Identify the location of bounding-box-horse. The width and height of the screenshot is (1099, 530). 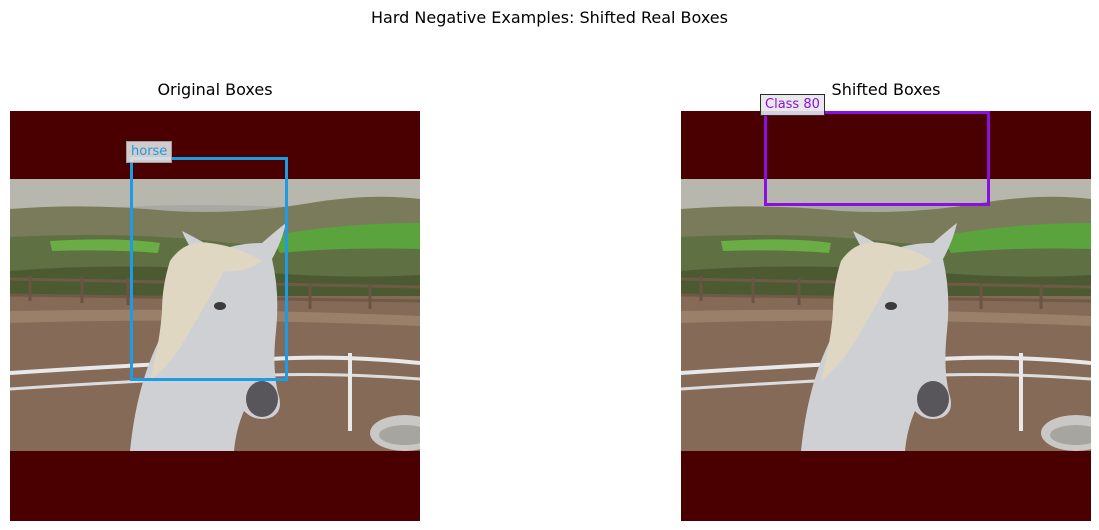
(209, 269).